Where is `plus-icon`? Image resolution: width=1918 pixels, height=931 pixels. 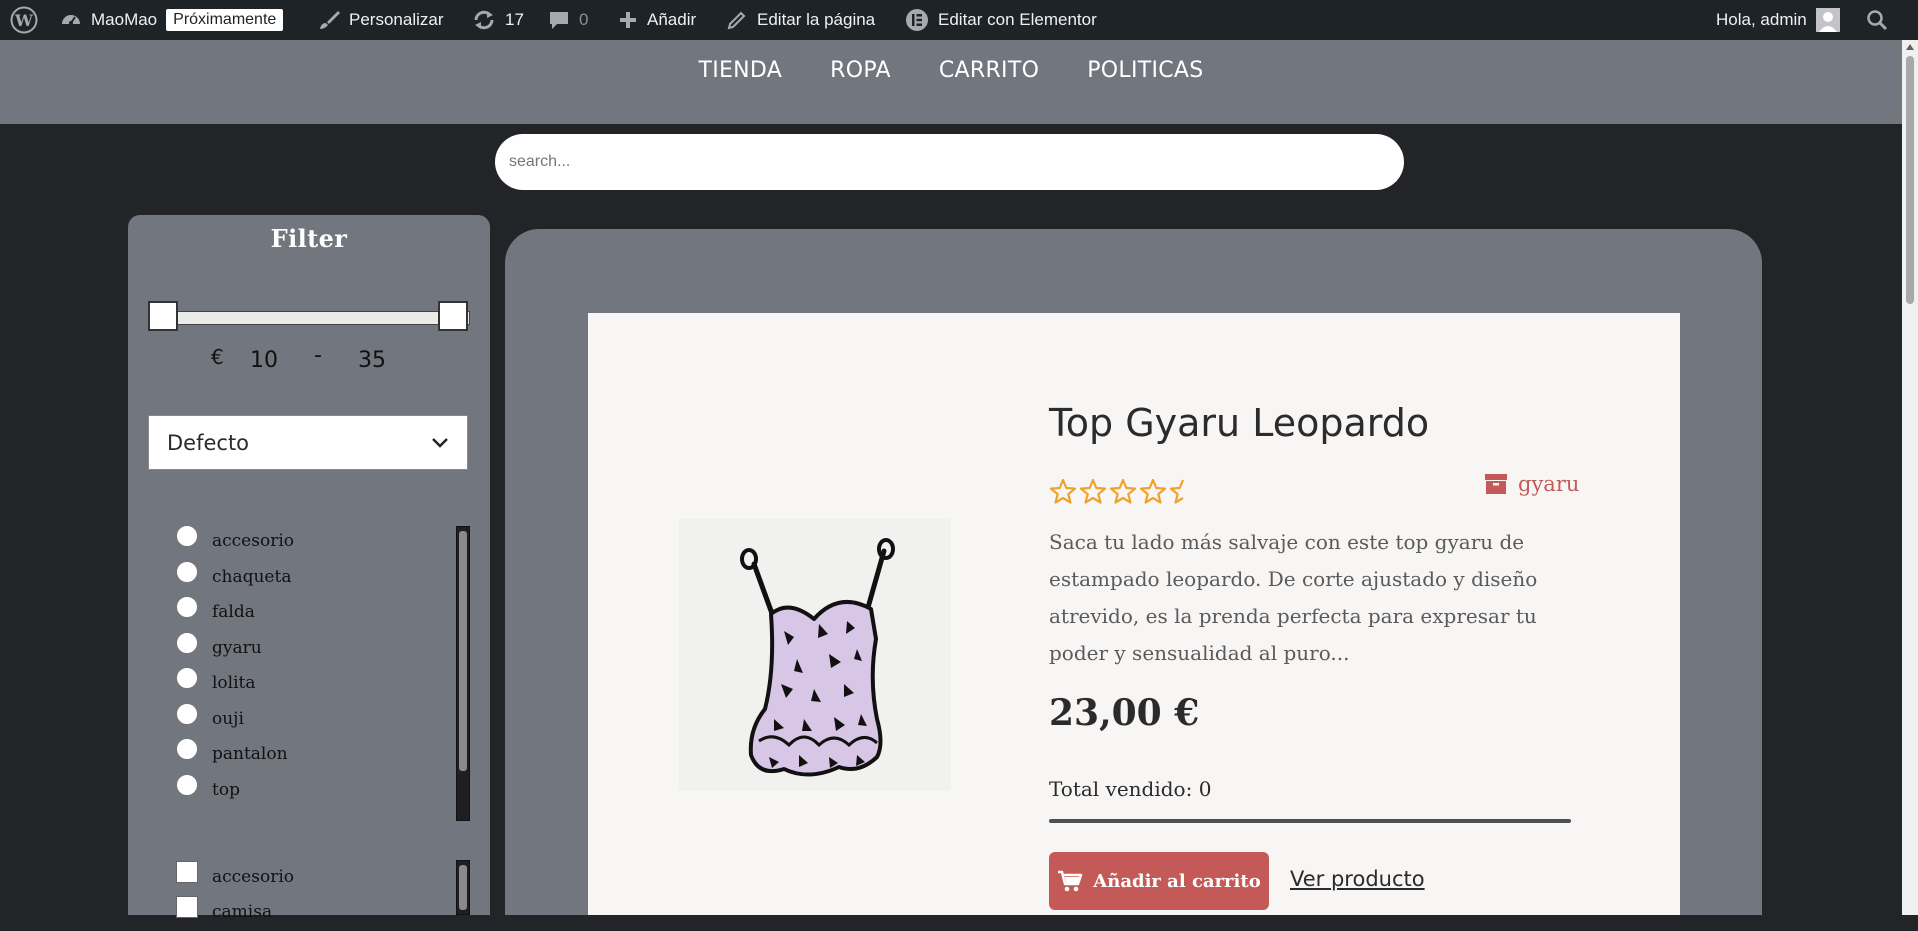
plus-icon is located at coordinates (628, 20).